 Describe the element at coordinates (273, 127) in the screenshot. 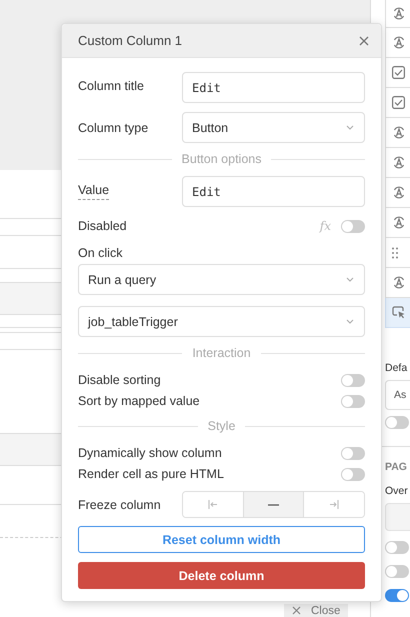

I see `dropdown-select: Button` at that location.